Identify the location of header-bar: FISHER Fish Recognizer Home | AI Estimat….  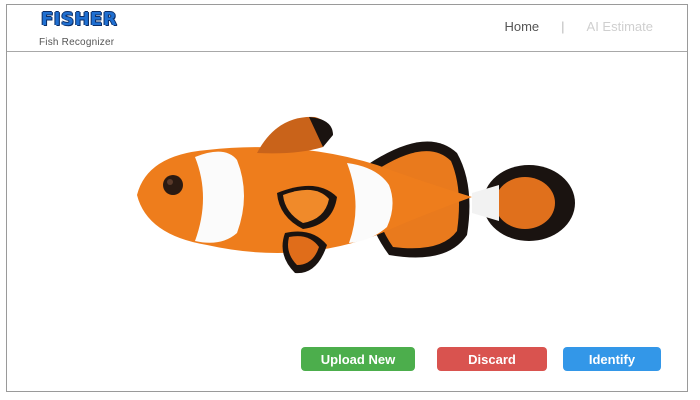
(347, 28).